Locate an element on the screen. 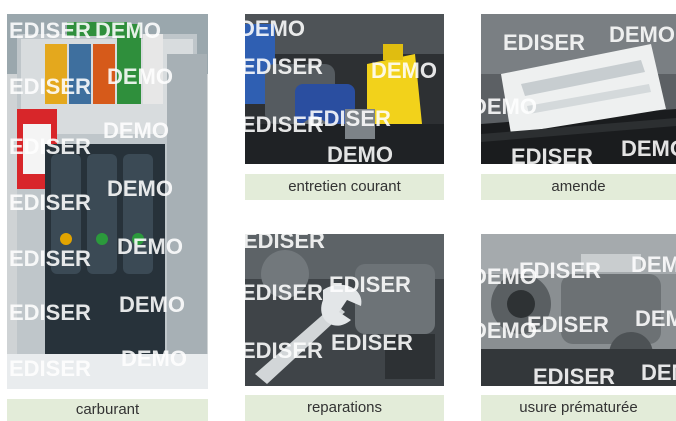 Image resolution: width=676 pixels, height=421 pixels. parking-ticket-photo: EDISER DEMO DEMO EDISER DEMO is located at coordinates (578, 89).